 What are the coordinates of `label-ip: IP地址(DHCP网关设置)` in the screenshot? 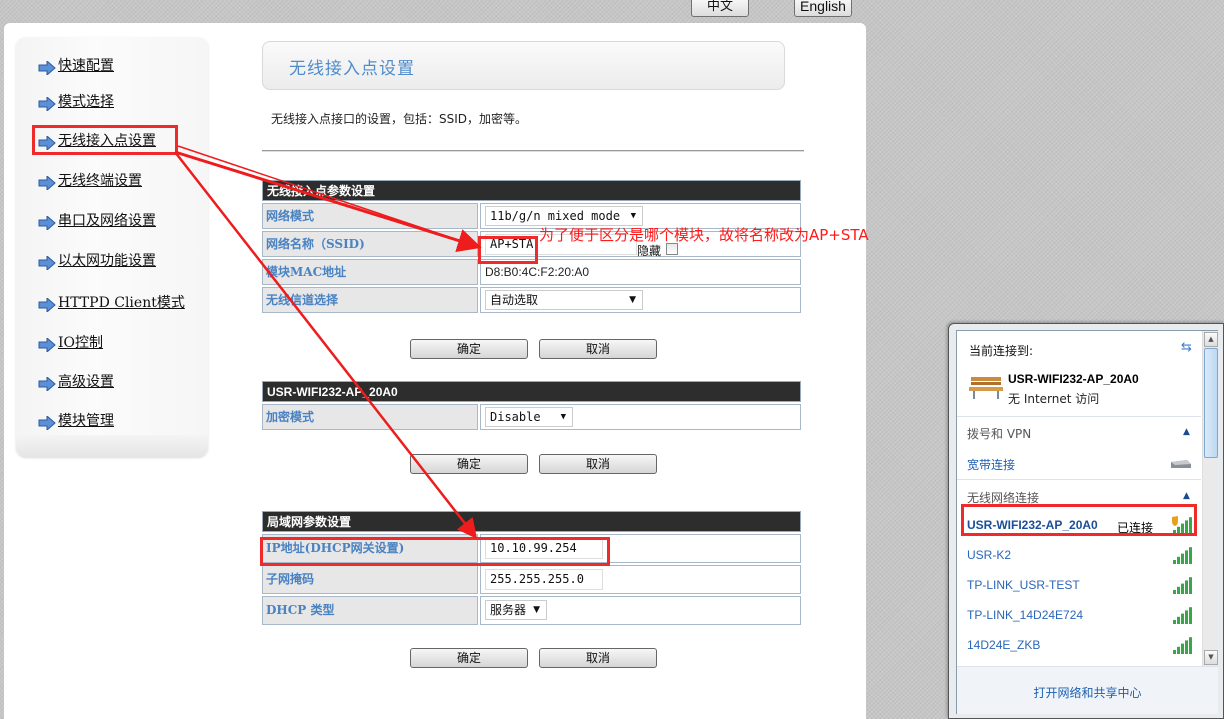 It's located at (370, 548).